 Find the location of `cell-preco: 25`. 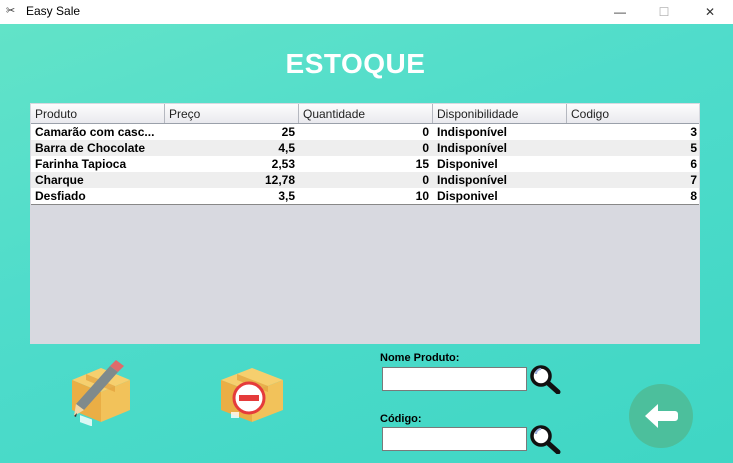

cell-preco: 25 is located at coordinates (288, 132).